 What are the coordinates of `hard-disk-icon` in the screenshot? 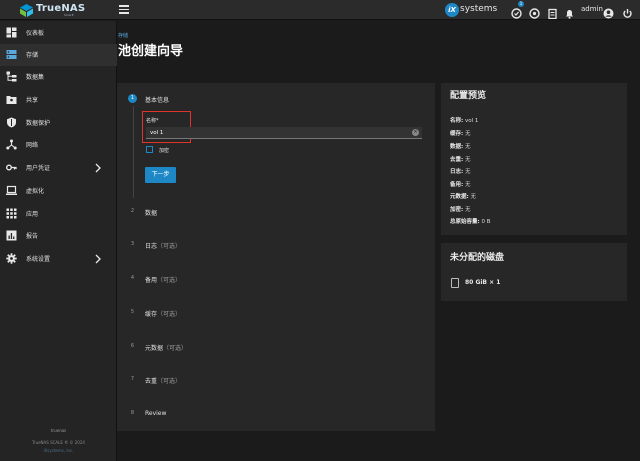 It's located at (455, 283).